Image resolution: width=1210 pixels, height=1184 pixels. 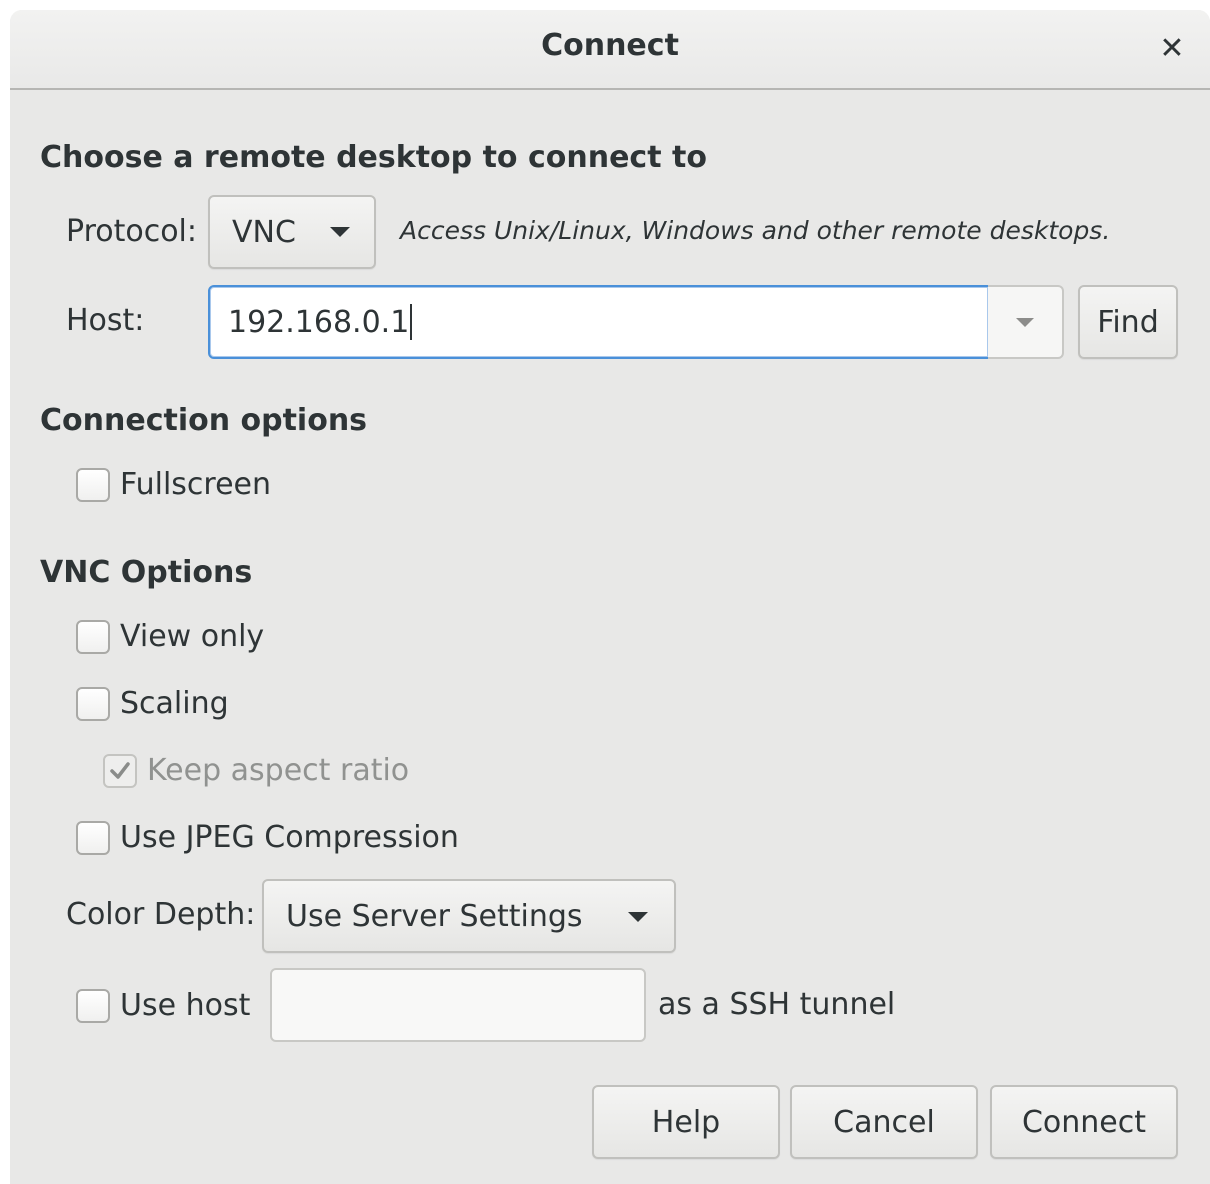 I want to click on ssh-tunnel-option: Use host, so click(x=163, y=1005).